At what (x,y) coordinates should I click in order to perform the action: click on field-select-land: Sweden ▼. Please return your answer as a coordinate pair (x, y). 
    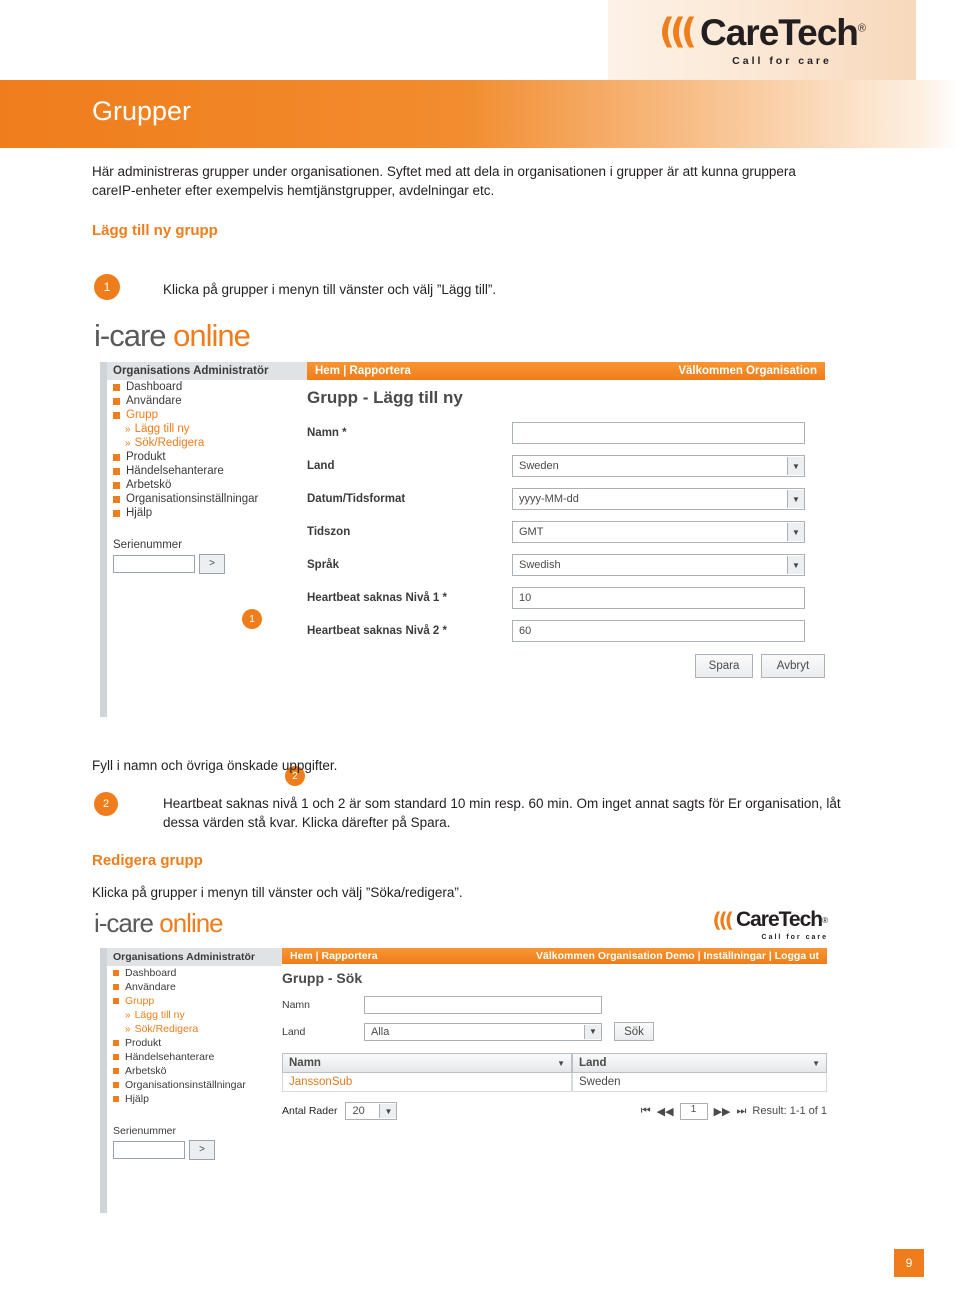
    Looking at the image, I should click on (658, 466).